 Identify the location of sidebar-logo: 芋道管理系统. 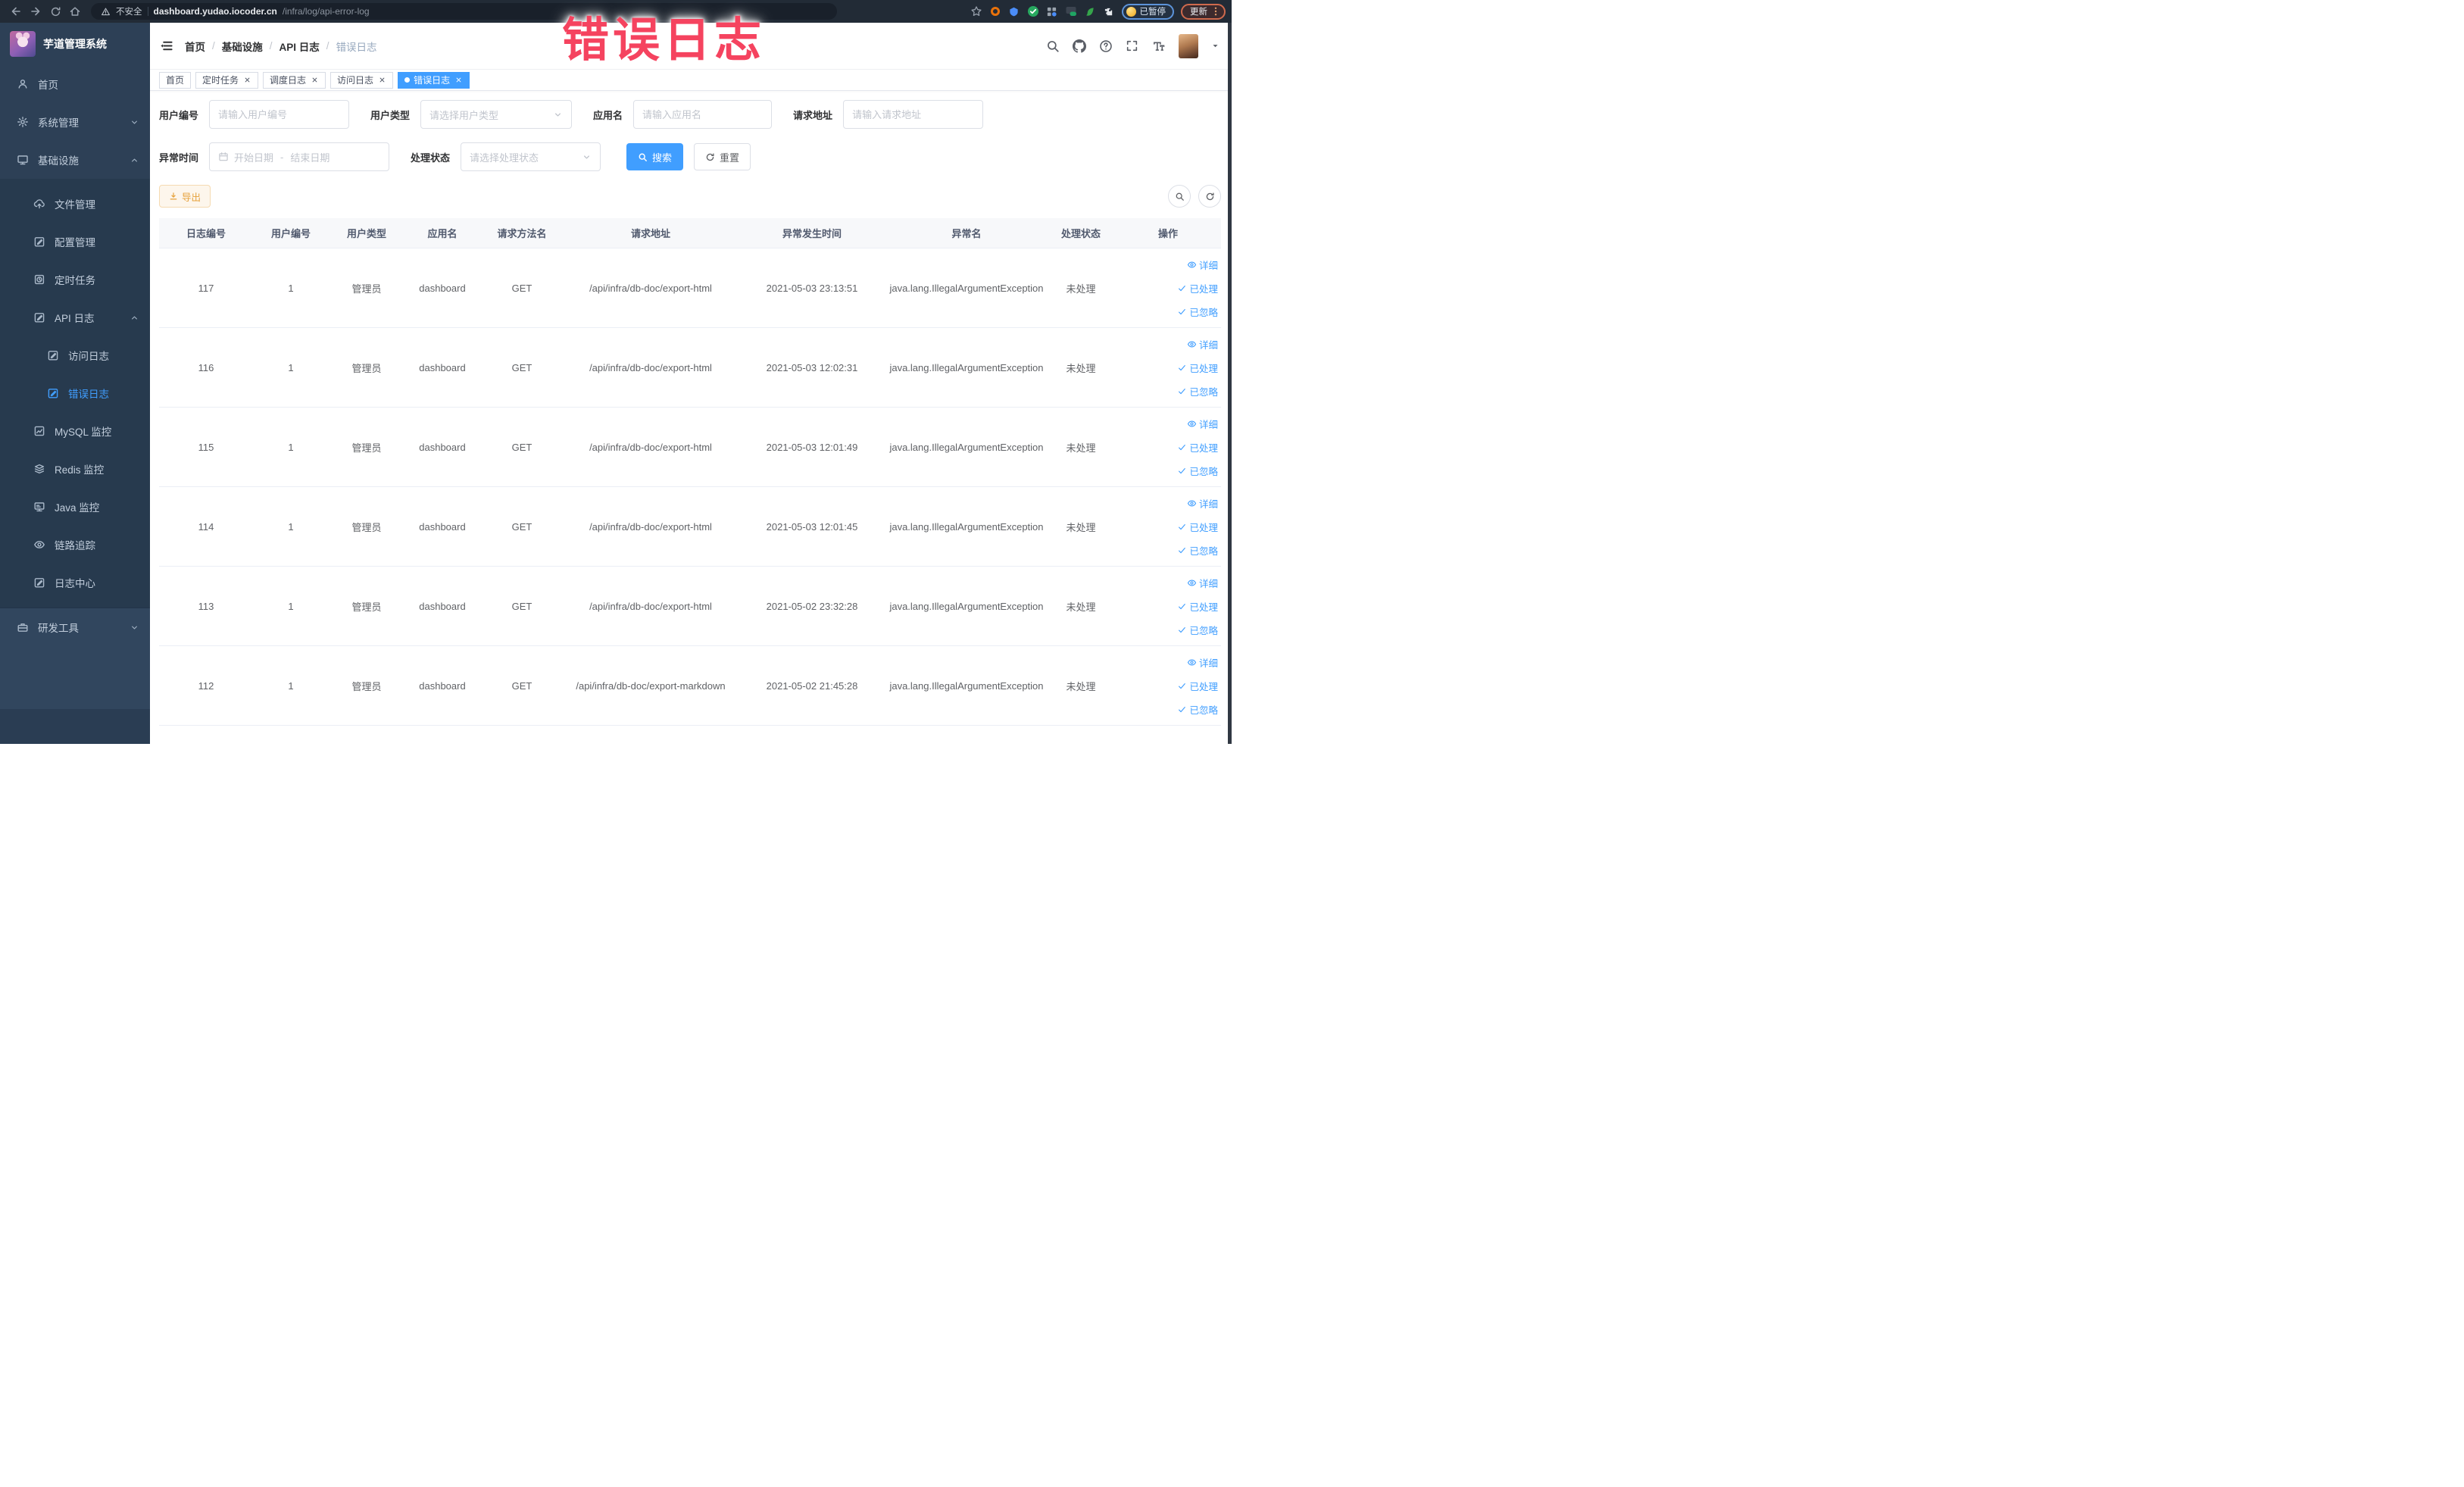
(75, 44).